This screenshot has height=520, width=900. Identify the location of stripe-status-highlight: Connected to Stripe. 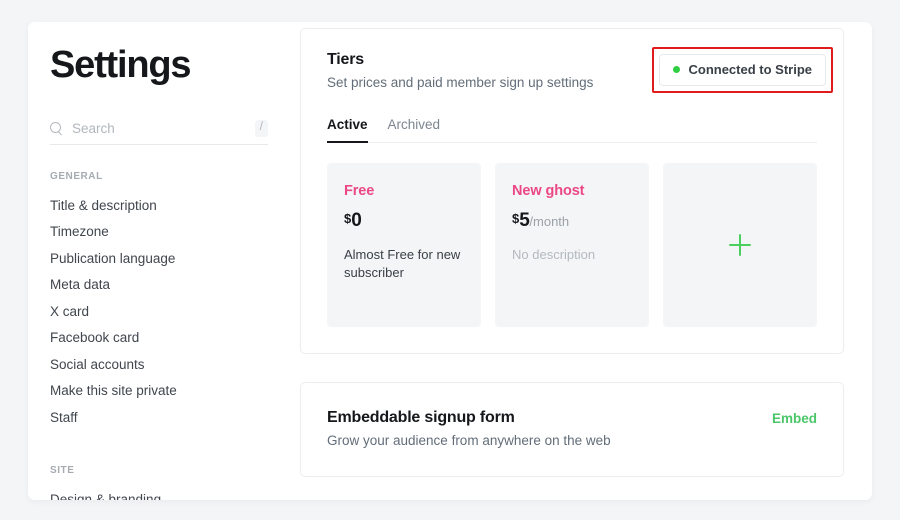
(742, 70).